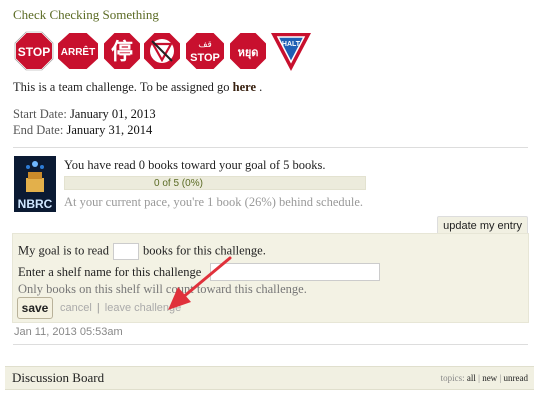 The width and height of the screenshot is (540, 404). What do you see at coordinates (35, 308) in the screenshot?
I see `save-button: save` at bounding box center [35, 308].